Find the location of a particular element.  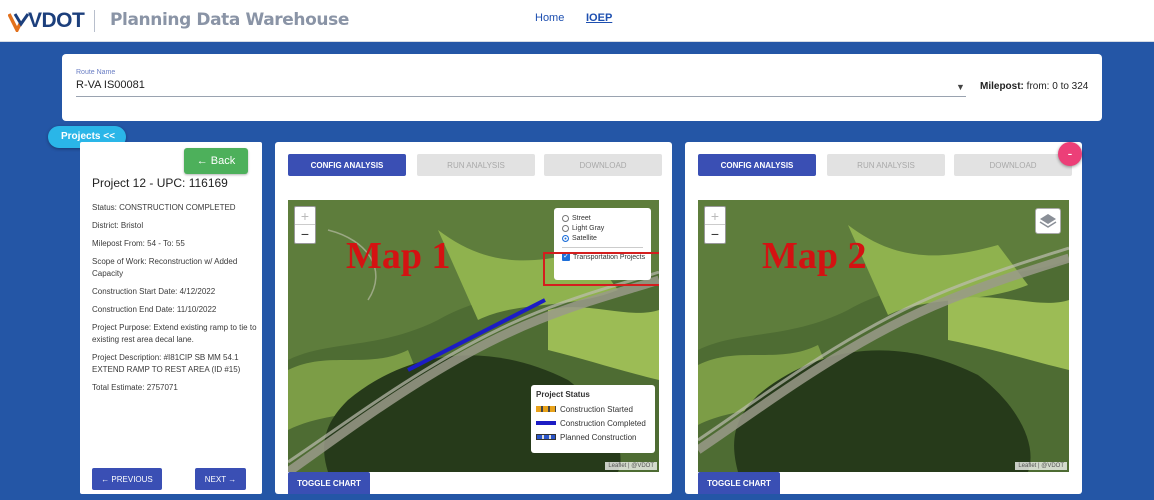

map1-run-analysis-button: RUN ANALYSIS is located at coordinates (476, 165).